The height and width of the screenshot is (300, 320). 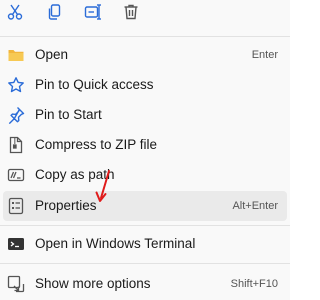 I want to click on menu-item-label: Open, so click(x=52, y=54).